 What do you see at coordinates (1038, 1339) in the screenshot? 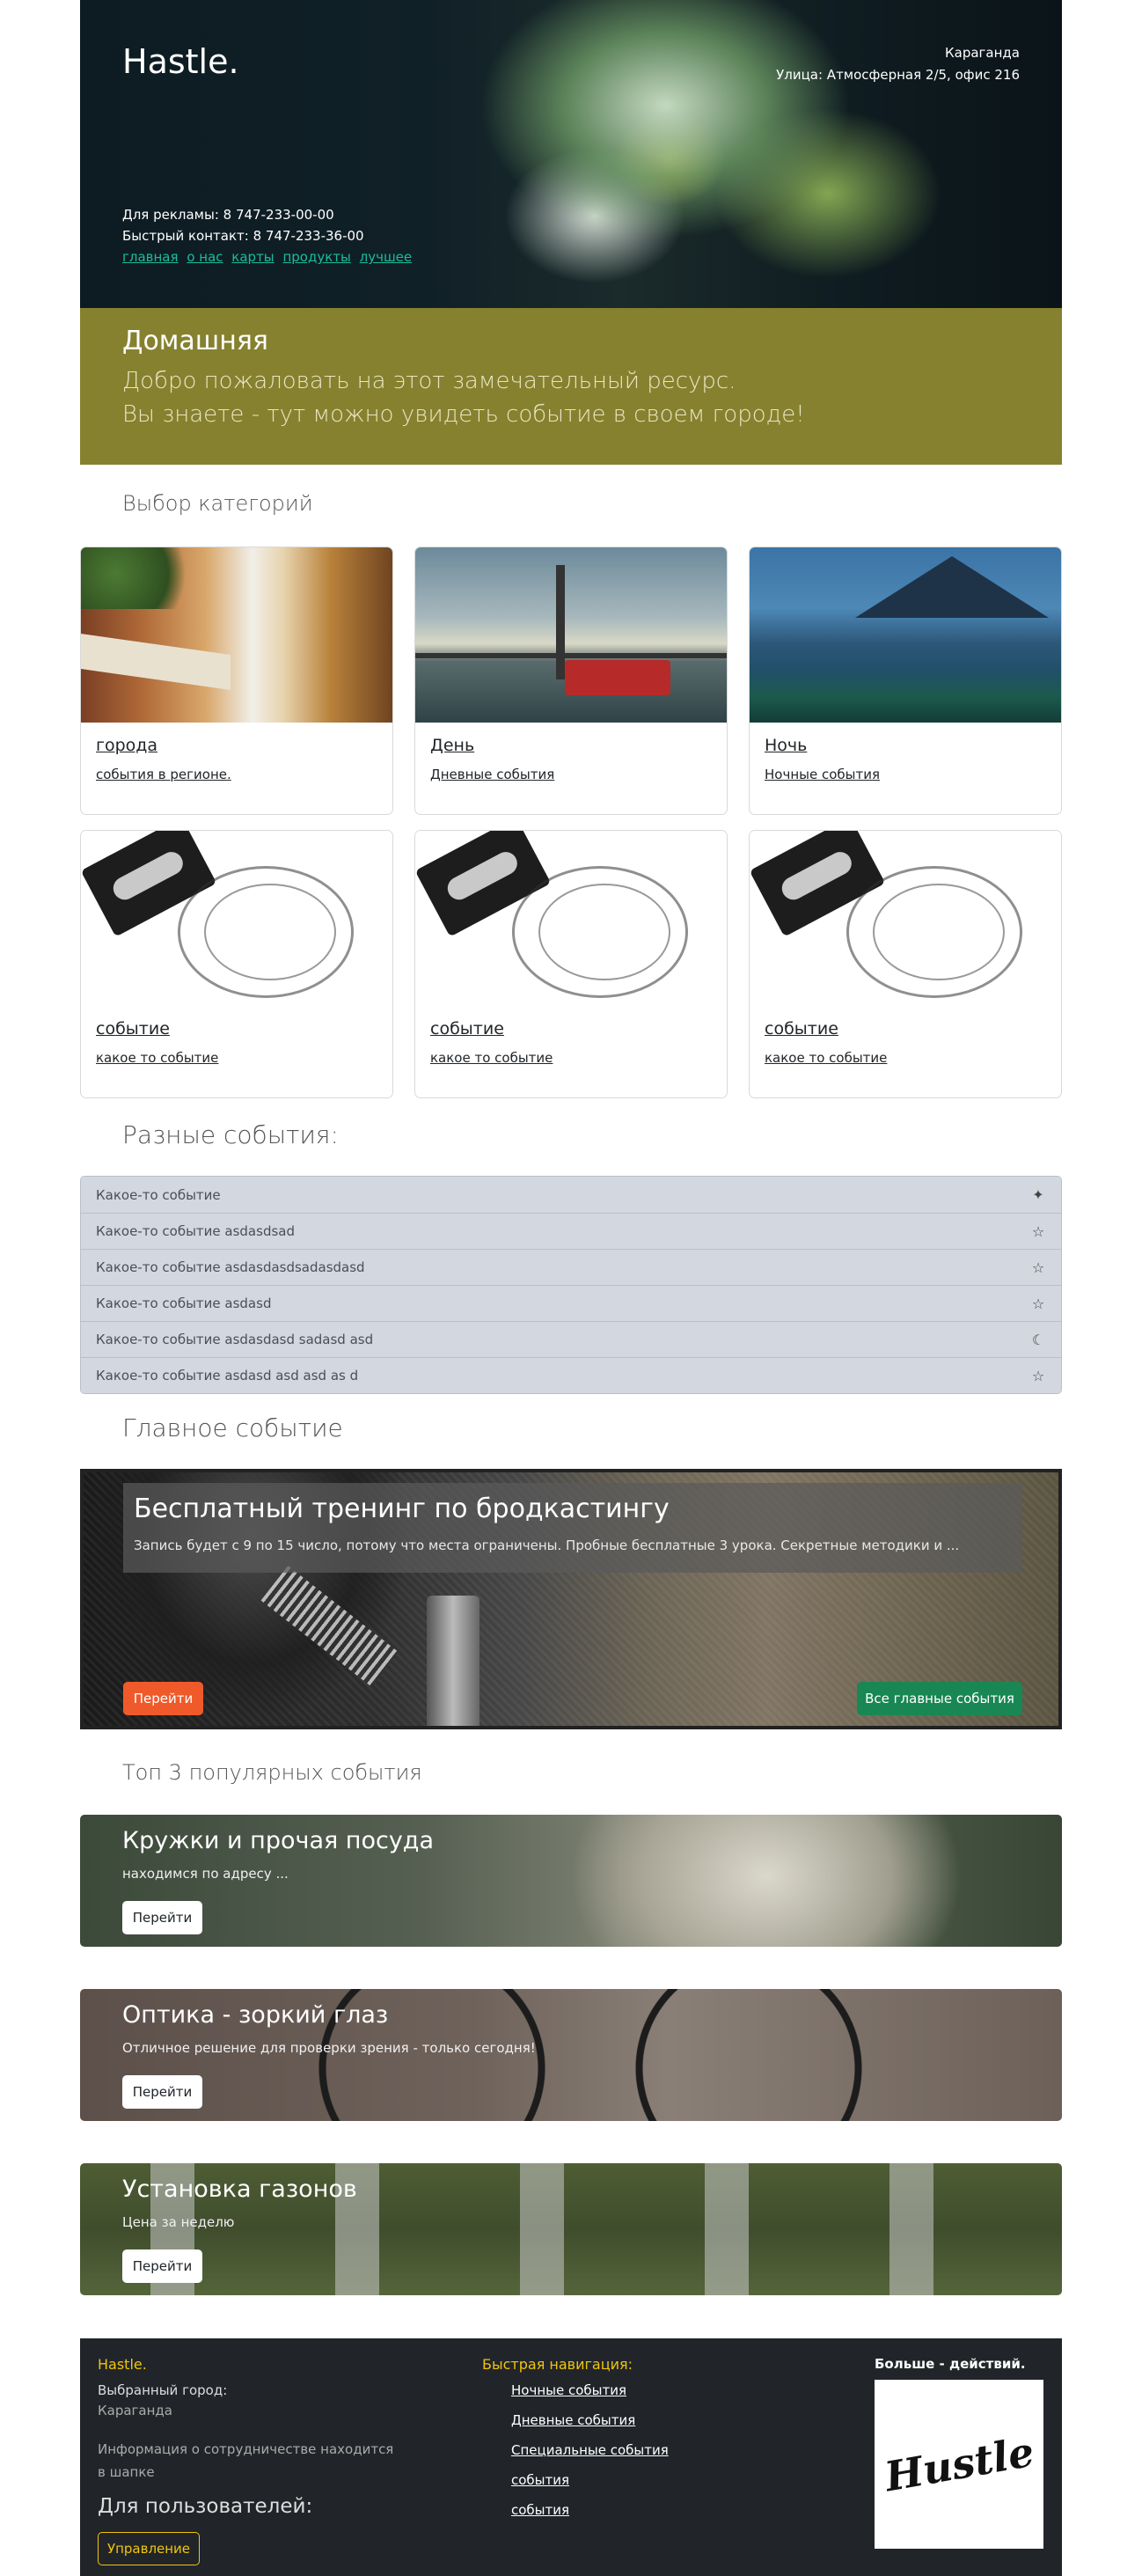
I see `moon-stars-icon: ☾` at bounding box center [1038, 1339].